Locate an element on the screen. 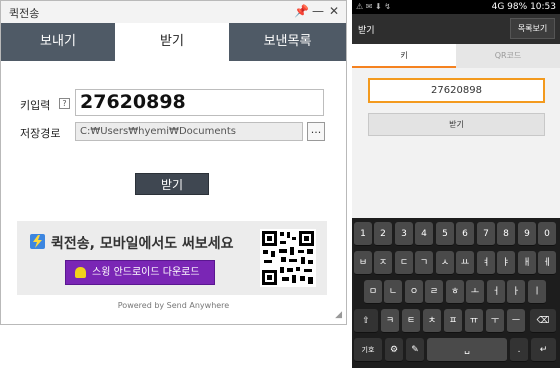  key-ya: ㅑ is located at coordinates (506, 263).